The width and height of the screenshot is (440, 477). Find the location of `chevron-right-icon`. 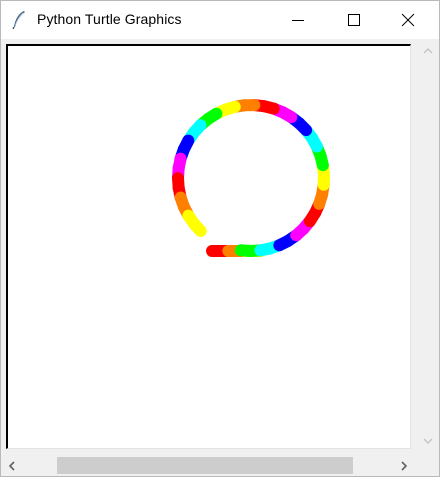

chevron-right-icon is located at coordinates (404, 466).